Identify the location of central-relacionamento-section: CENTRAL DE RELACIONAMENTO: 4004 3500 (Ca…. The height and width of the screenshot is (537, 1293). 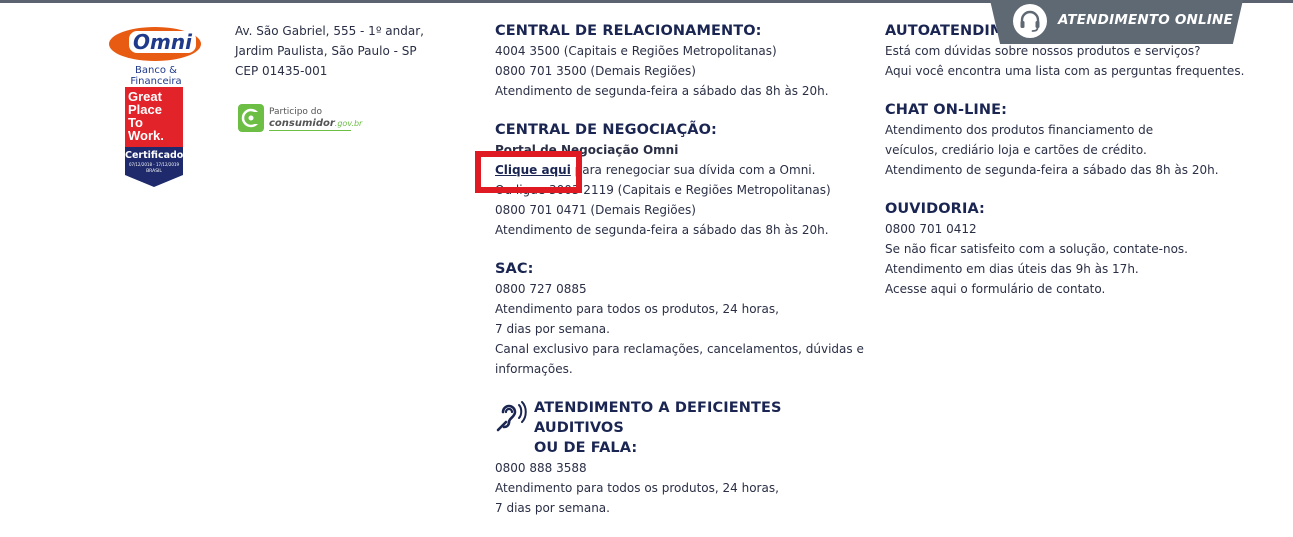
(680, 61).